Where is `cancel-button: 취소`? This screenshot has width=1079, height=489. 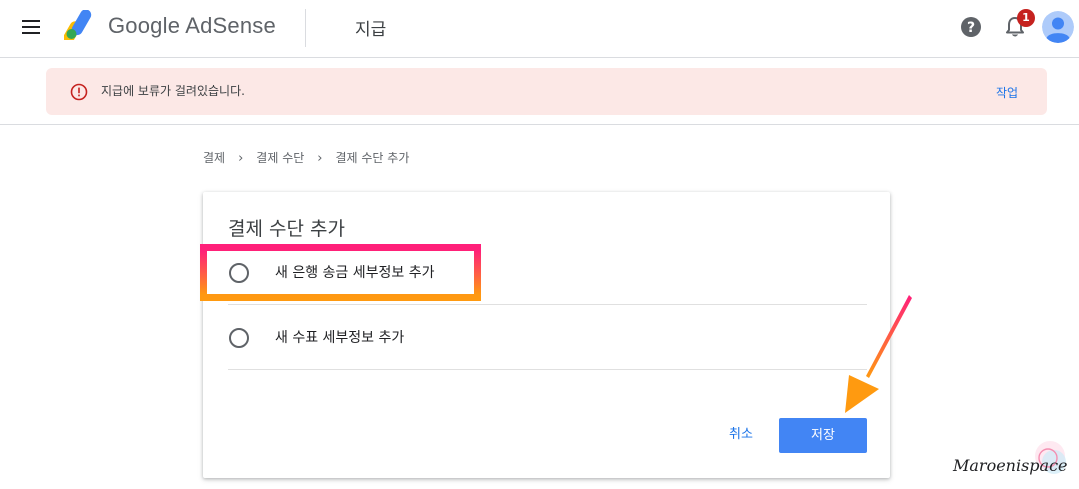
cancel-button: 취소 is located at coordinates (741, 435).